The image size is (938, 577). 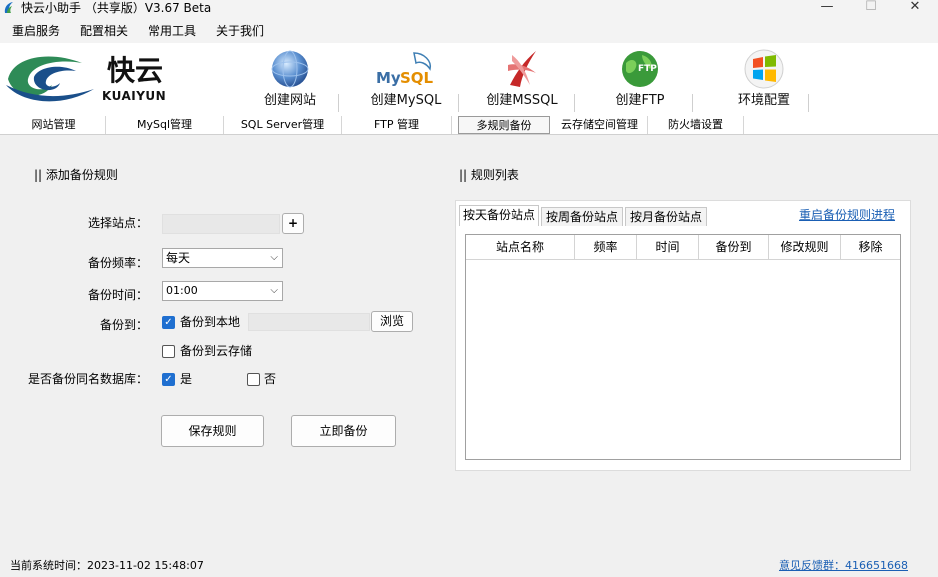 What do you see at coordinates (827, 9) in the screenshot?
I see `minimize-button: —` at bounding box center [827, 9].